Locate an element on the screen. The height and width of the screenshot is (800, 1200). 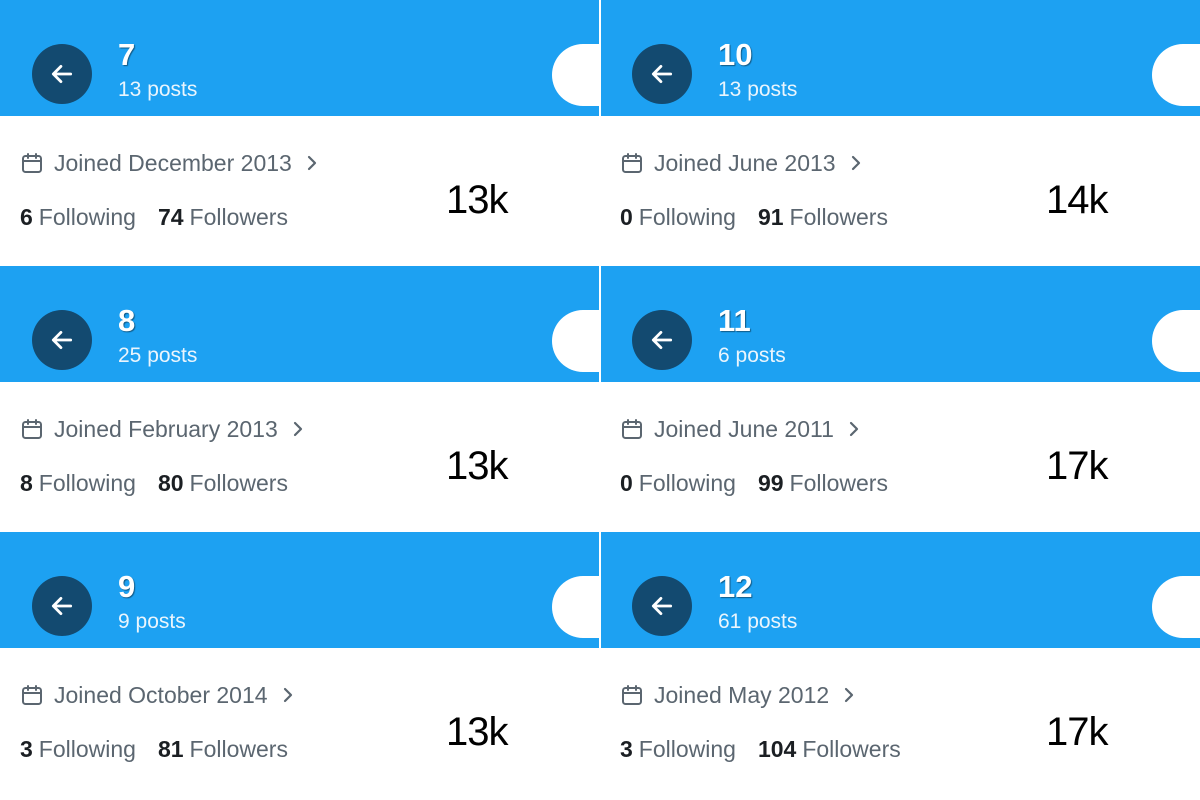
post-count: 9 posts is located at coordinates (152, 621).